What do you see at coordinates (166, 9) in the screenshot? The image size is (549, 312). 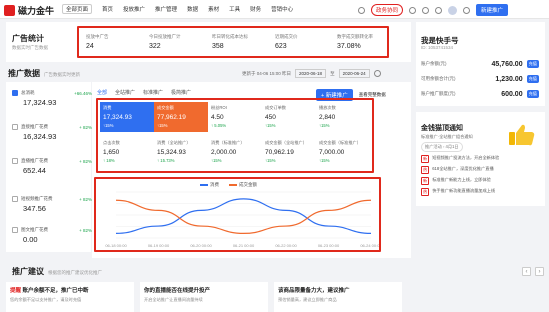 I see `nav-item-manage: 推广管理` at bounding box center [166, 9].